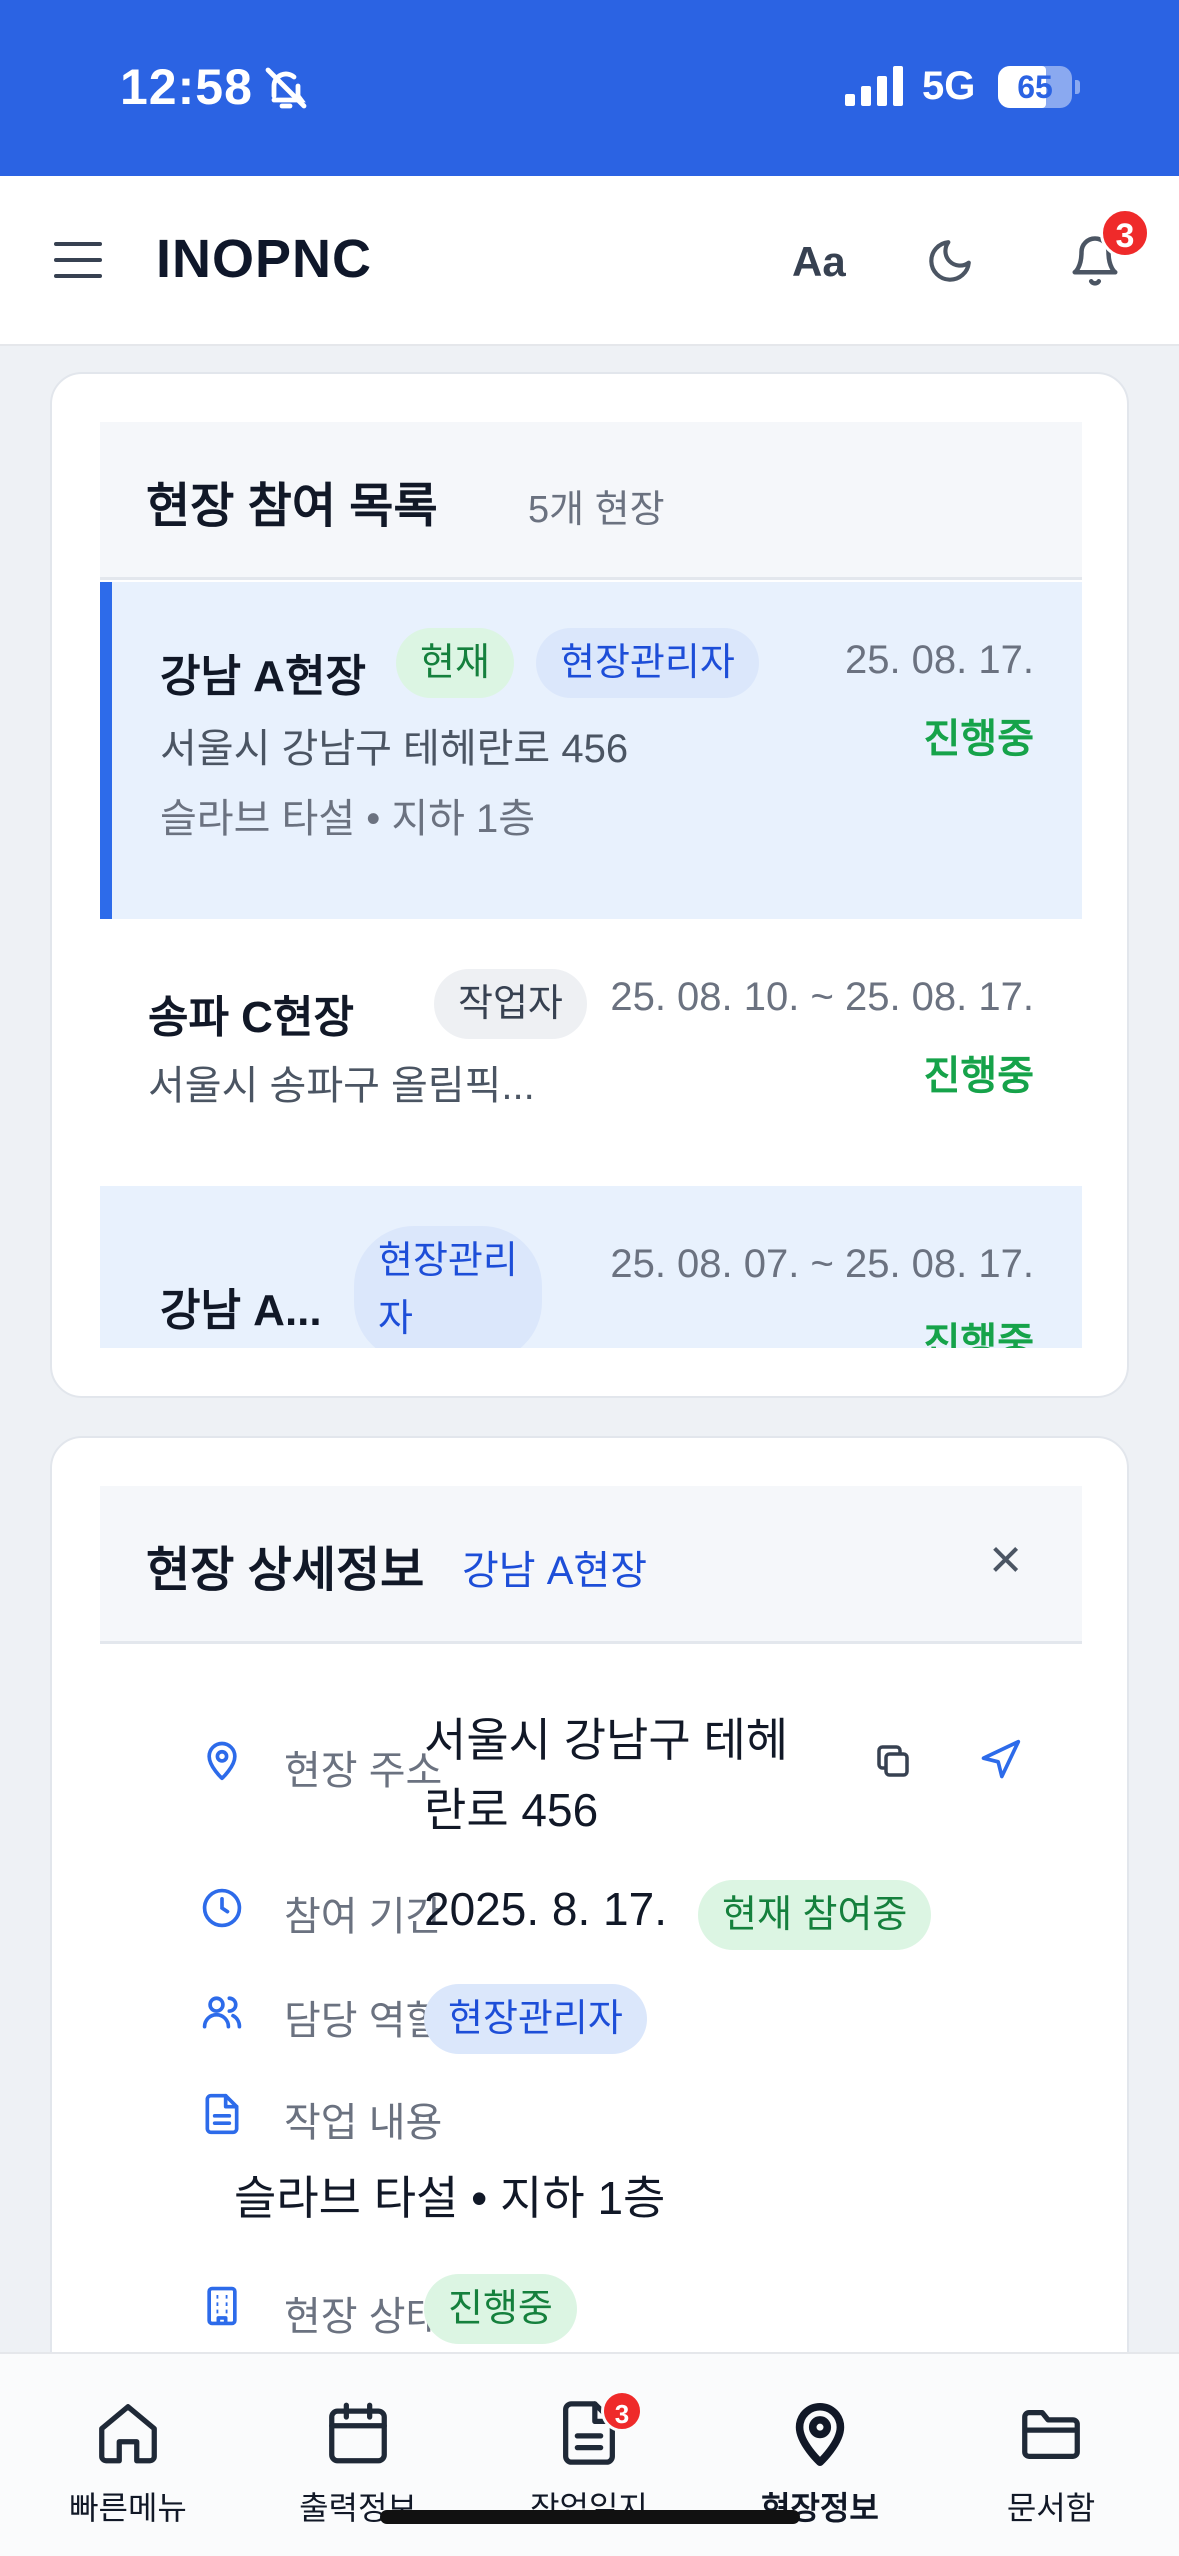 The image size is (1179, 2556). Describe the element at coordinates (186, 87) in the screenshot. I see `status-time: 12:58` at that location.